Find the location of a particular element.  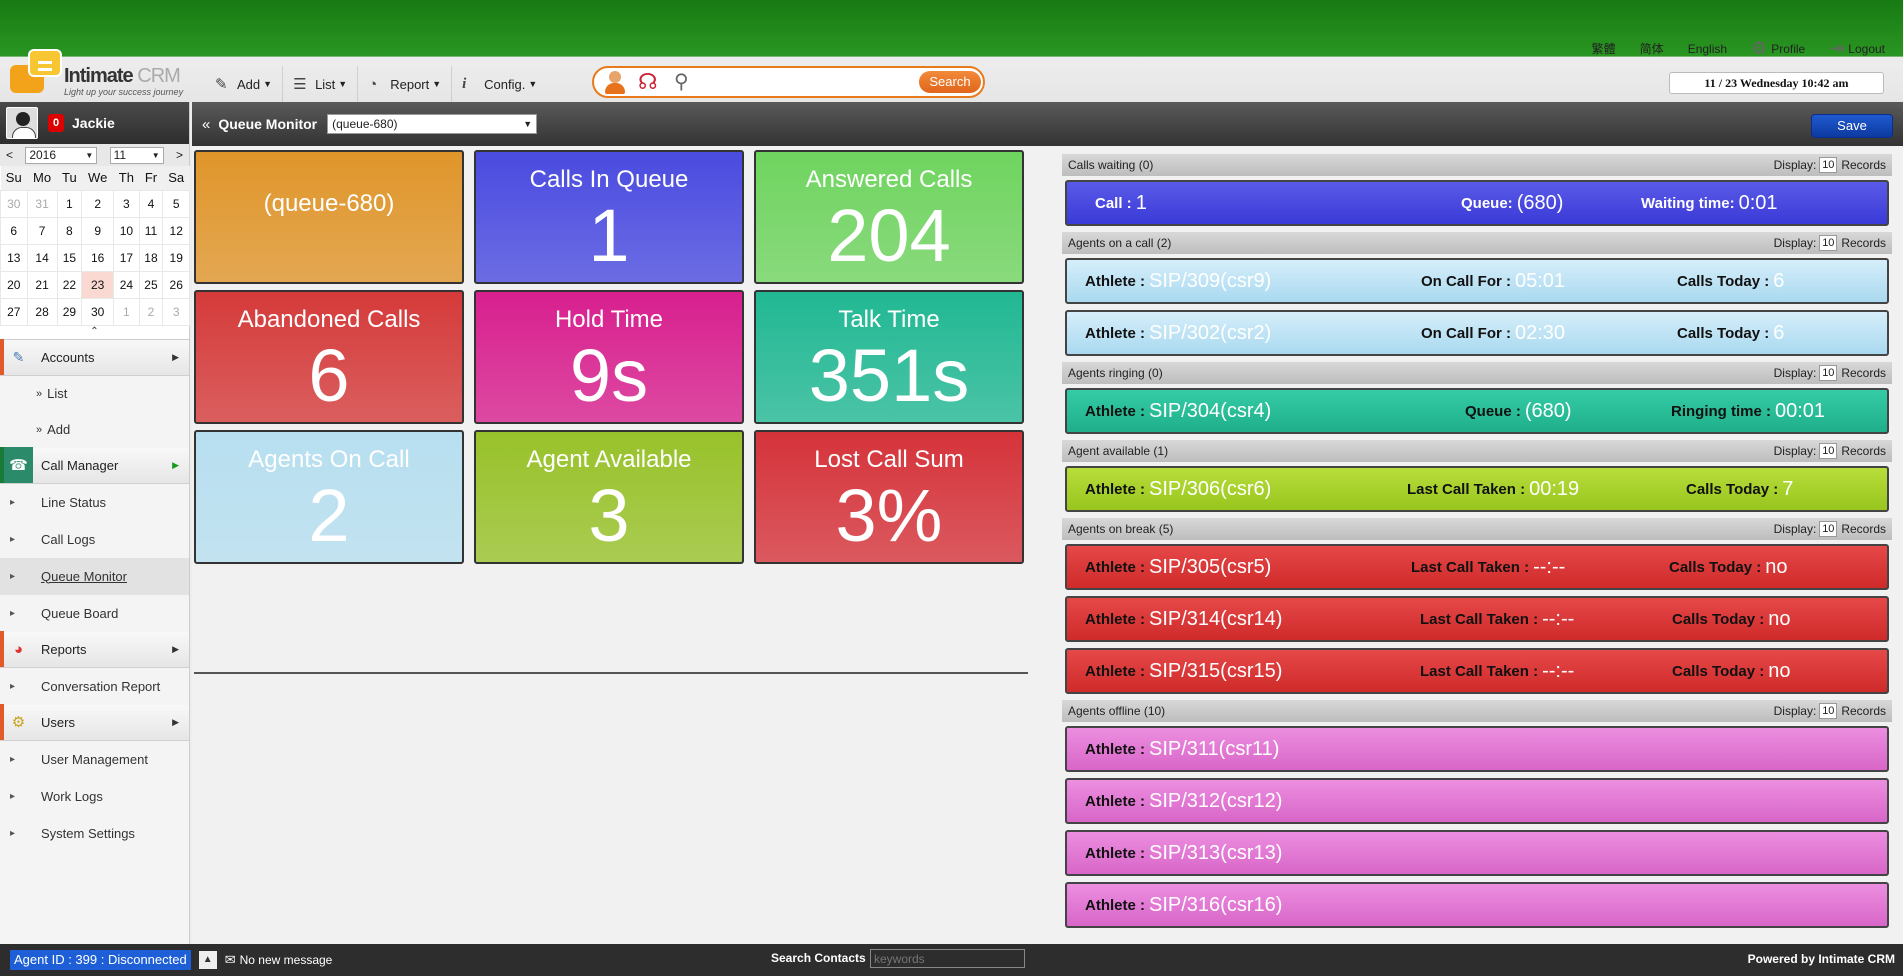

nav-list: ☰ List ▼ is located at coordinates (321, 84).